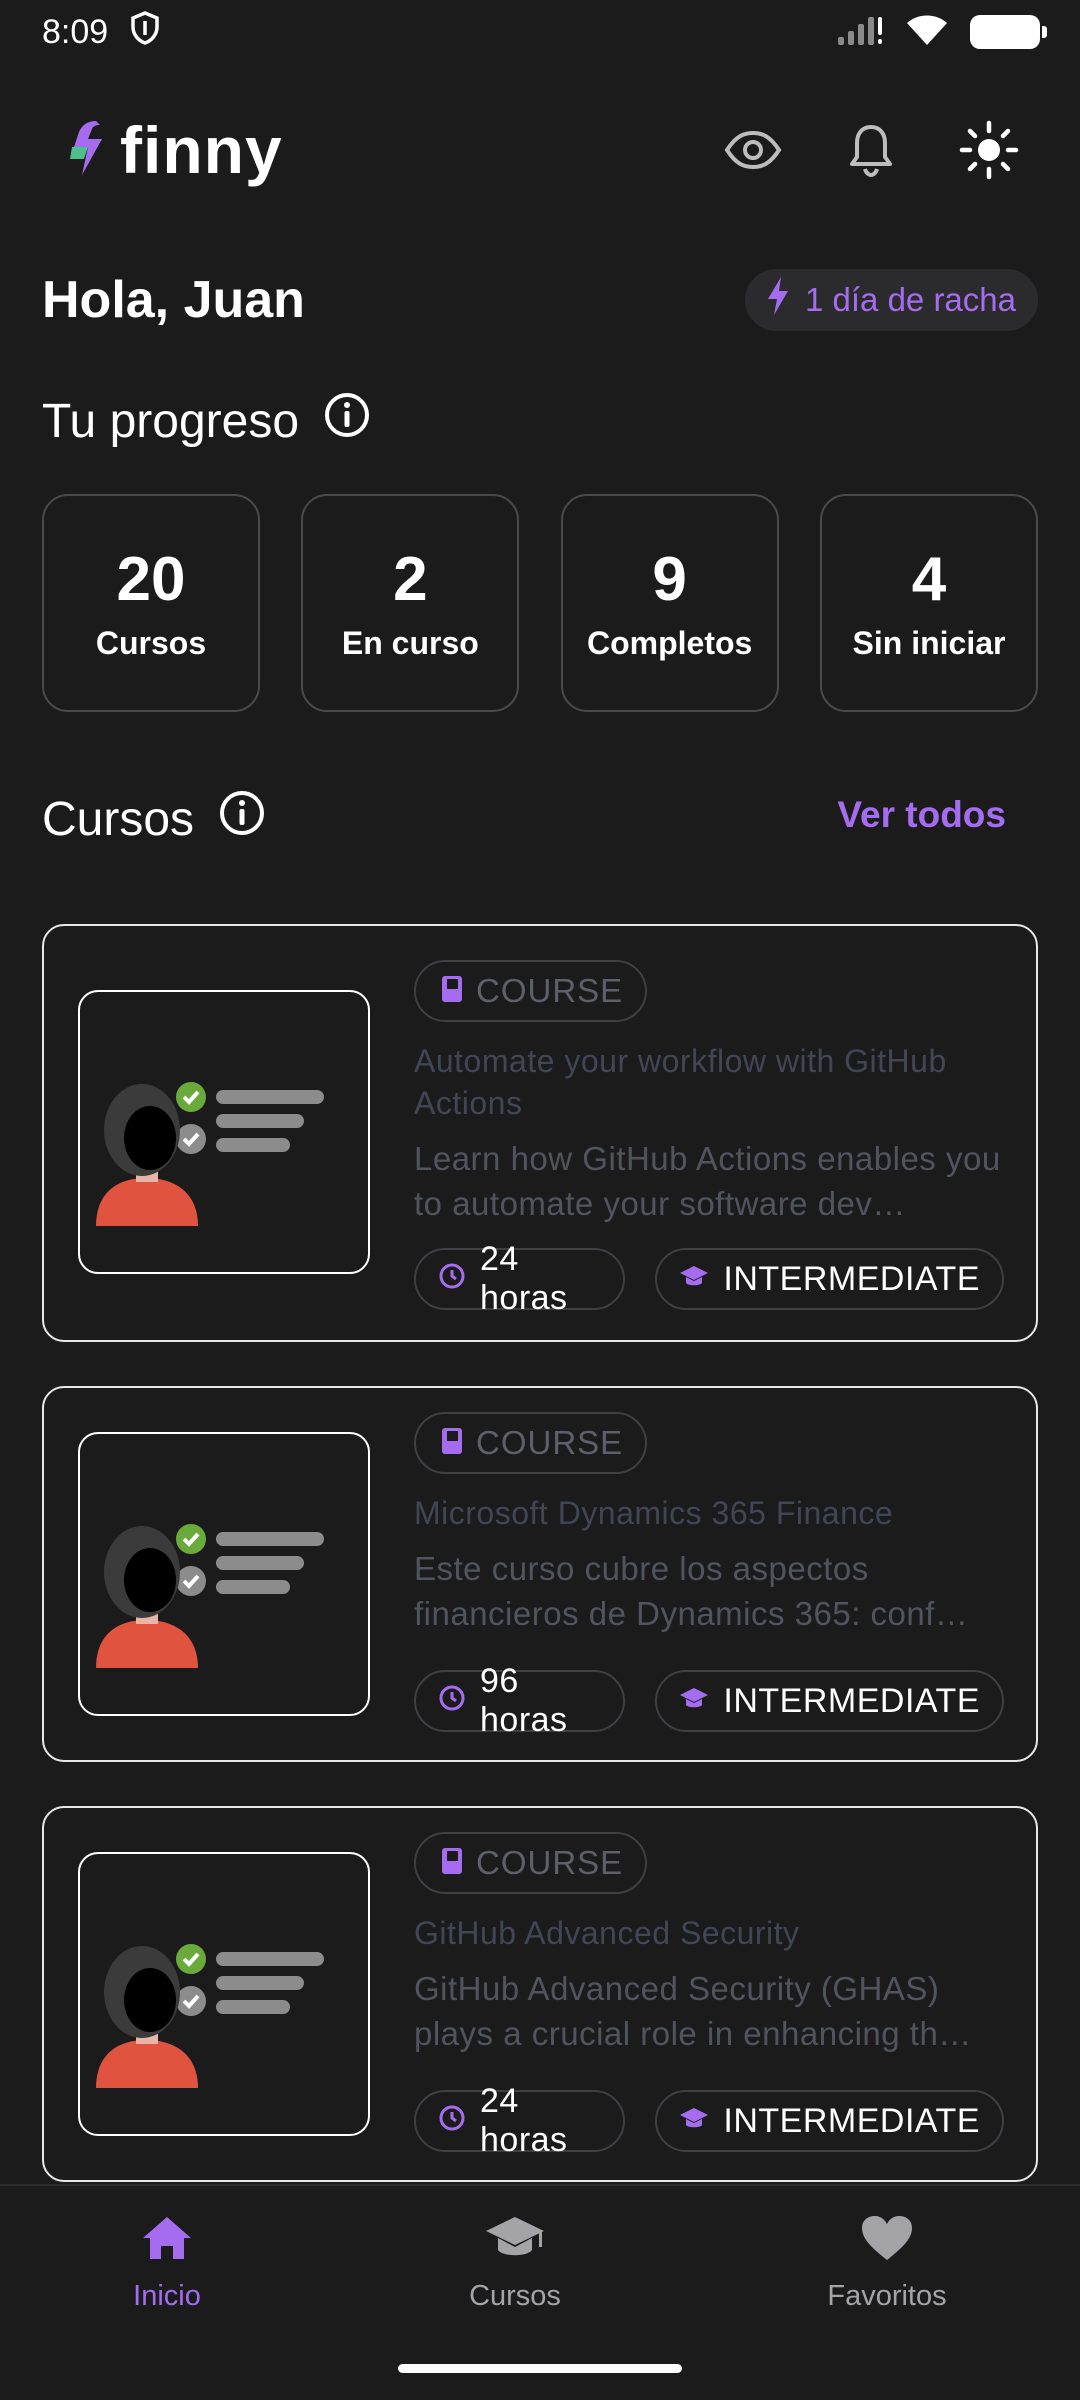  I want to click on status-bar: 8:09, so click(540, 32).